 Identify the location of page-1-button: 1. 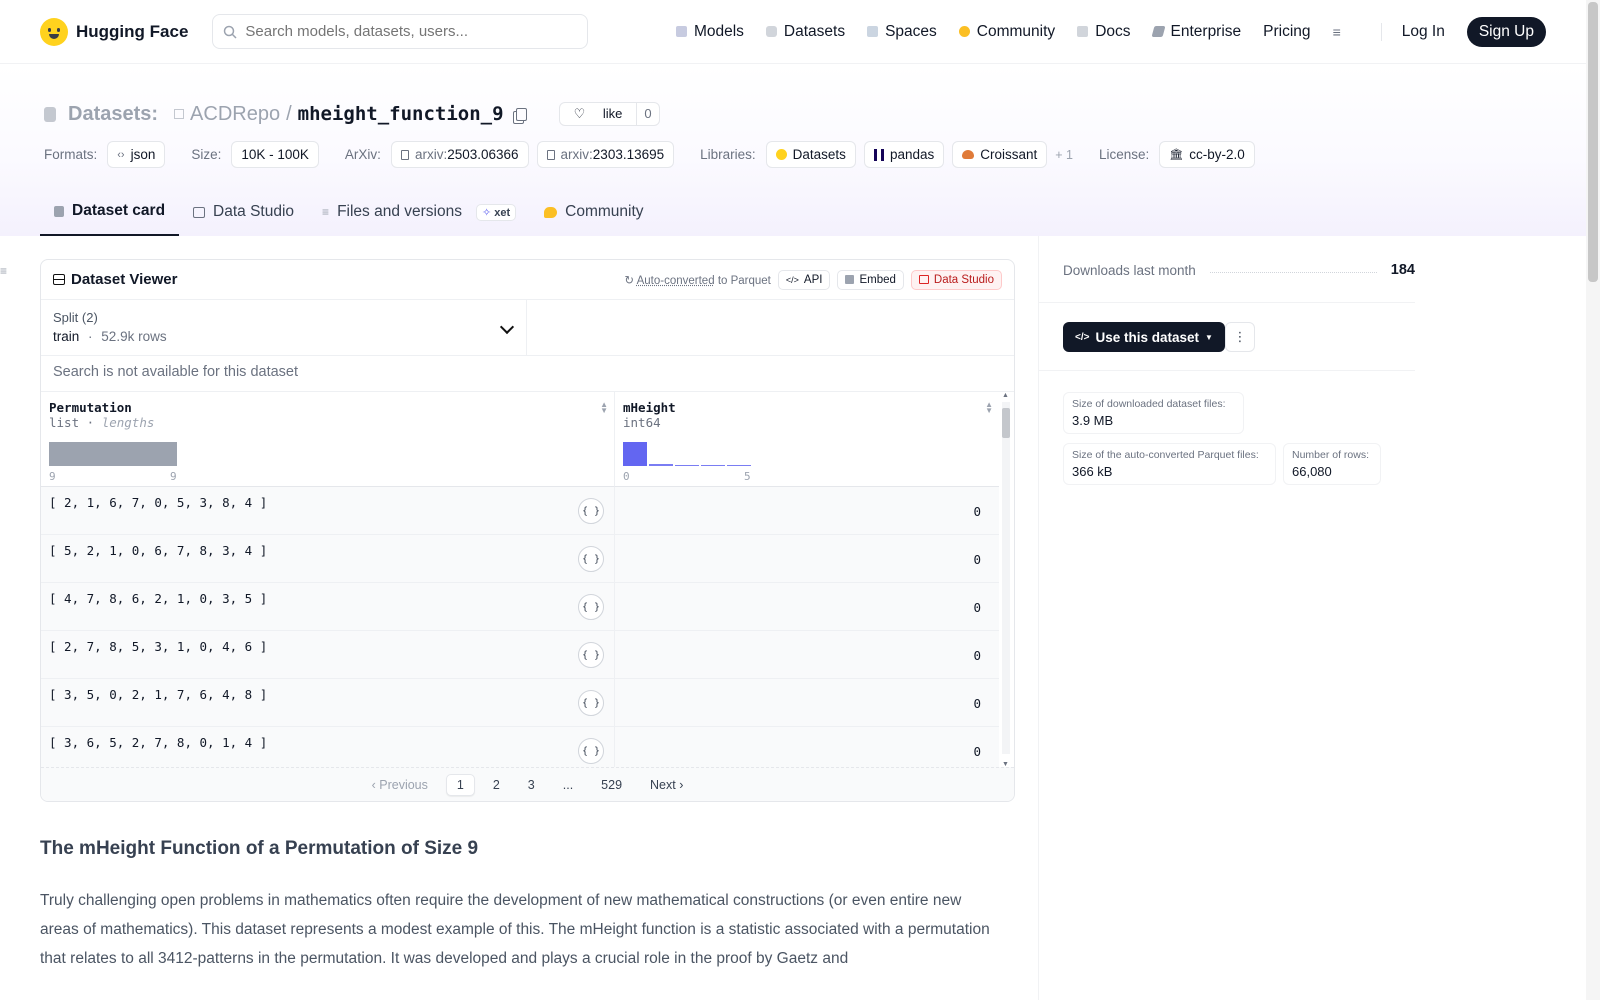
(460, 784).